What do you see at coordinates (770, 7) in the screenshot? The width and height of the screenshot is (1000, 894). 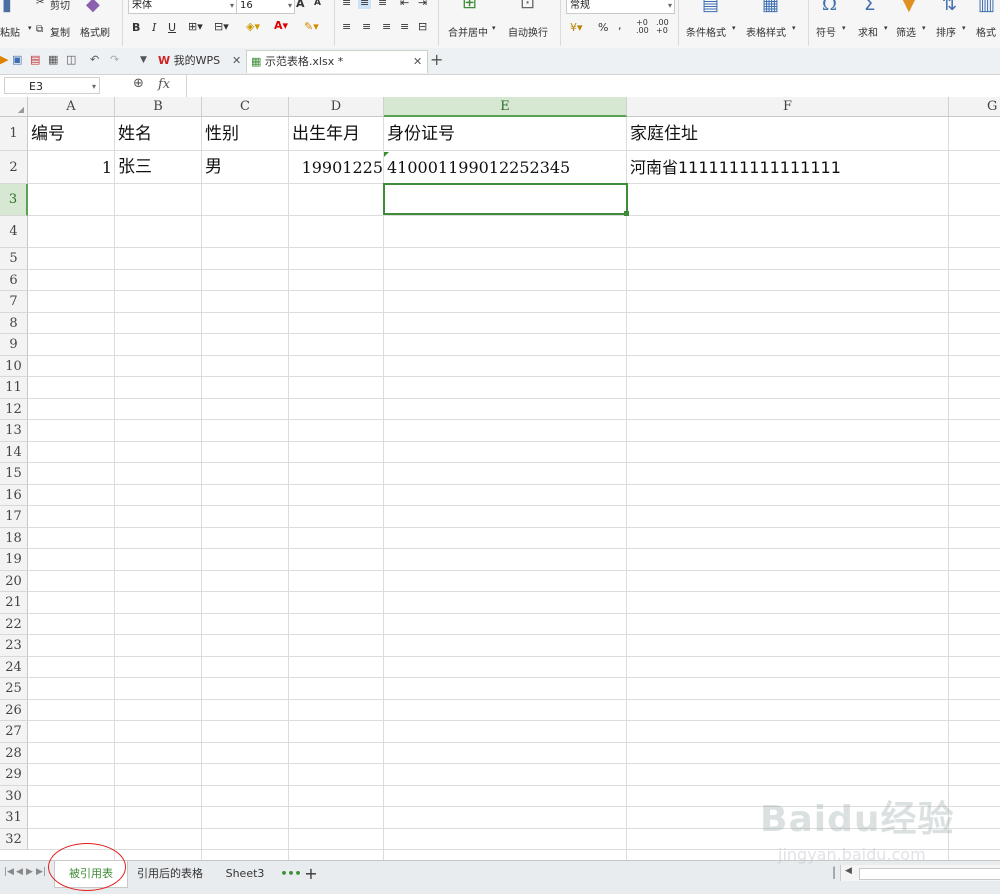 I see `table-style-icon: ▦` at bounding box center [770, 7].